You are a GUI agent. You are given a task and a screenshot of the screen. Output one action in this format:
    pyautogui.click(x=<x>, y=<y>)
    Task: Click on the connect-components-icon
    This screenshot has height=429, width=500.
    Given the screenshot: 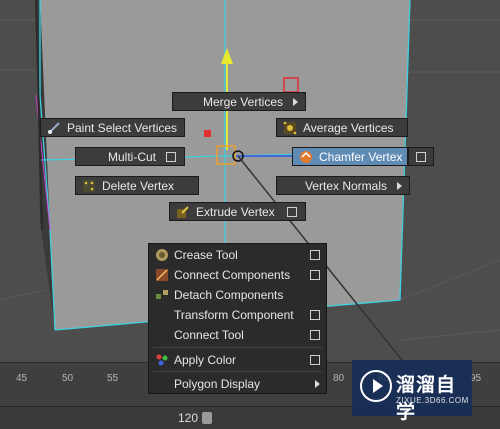 What is the action you would take?
    pyautogui.click(x=162, y=275)
    